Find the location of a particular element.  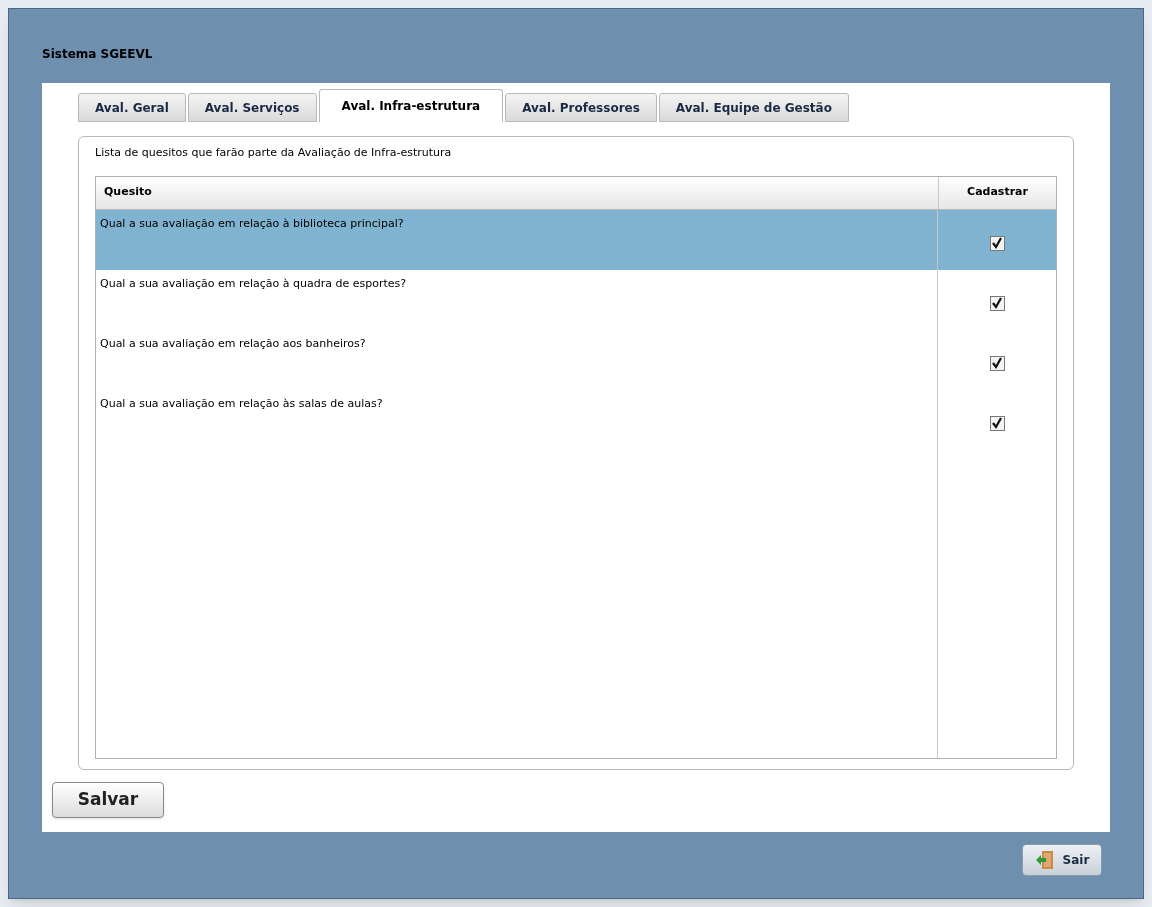

column-header: Quesito is located at coordinates (128, 192).